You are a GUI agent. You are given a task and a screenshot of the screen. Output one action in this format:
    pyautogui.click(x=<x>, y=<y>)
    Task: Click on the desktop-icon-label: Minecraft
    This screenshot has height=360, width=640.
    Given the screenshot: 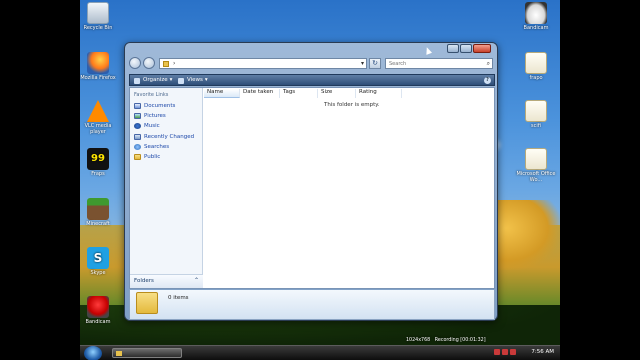 What is the action you would take?
    pyautogui.click(x=98, y=224)
    